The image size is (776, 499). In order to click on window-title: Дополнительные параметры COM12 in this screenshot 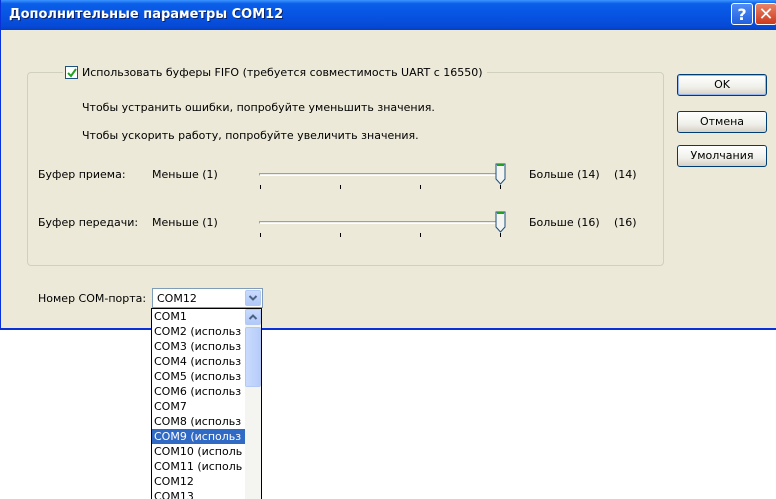, I will do `click(146, 14)`.